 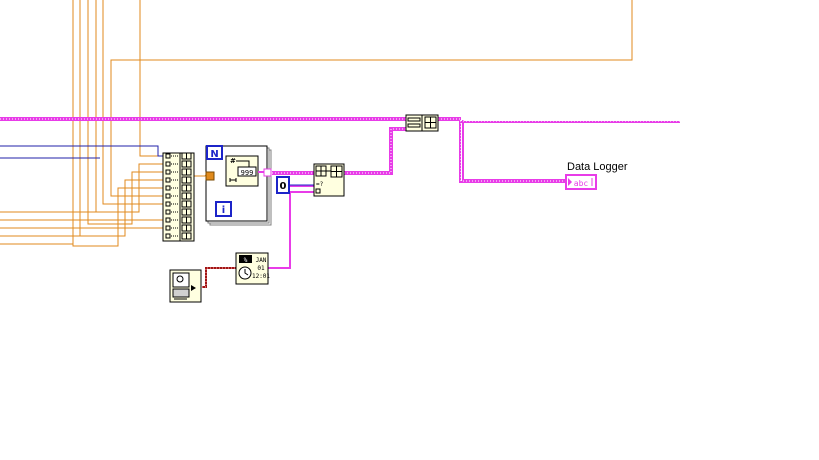 I want to click on constant-value: 0, so click(x=283, y=186).